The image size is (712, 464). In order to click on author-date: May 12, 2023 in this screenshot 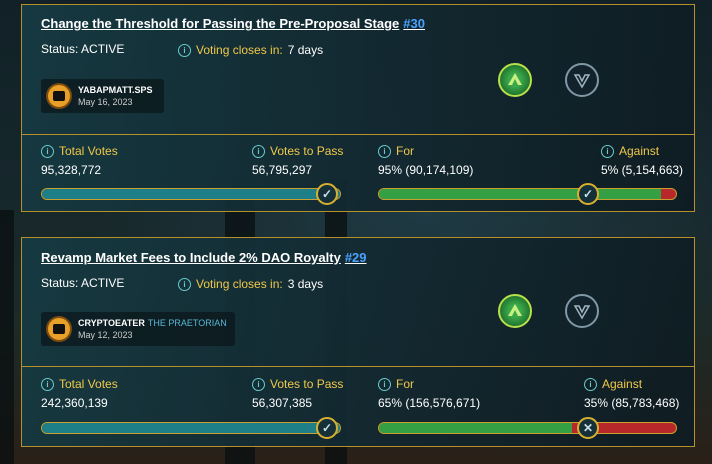, I will do `click(105, 335)`.